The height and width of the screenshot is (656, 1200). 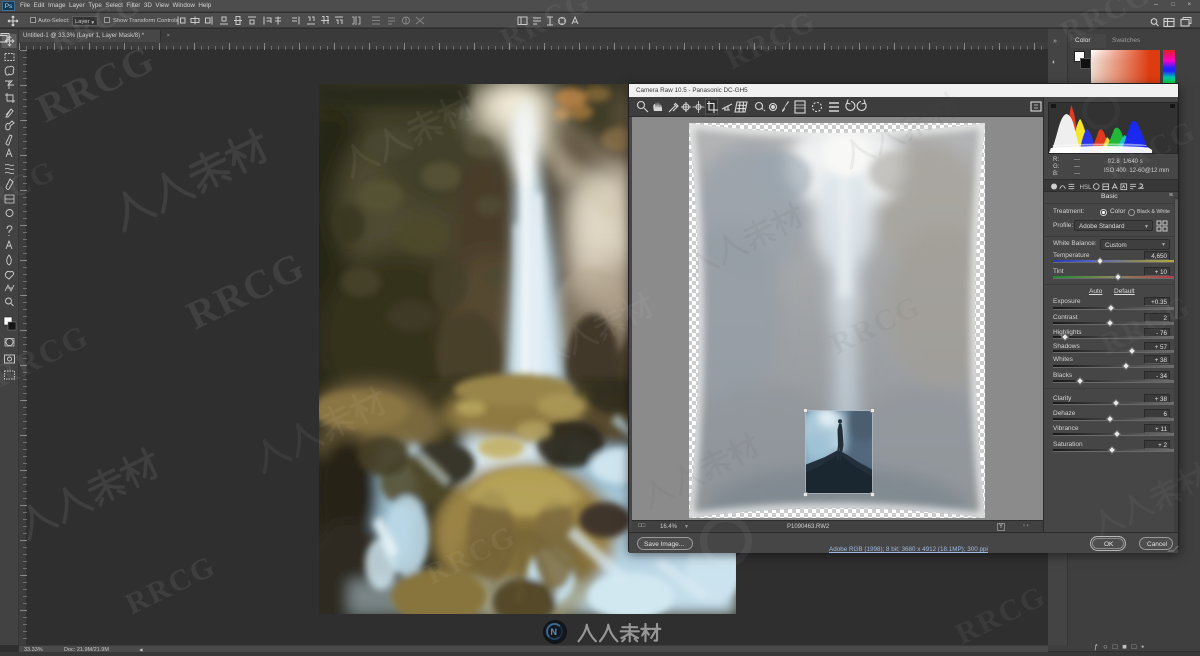 I want to click on svg-text: HSL, so click(x=1086, y=187).